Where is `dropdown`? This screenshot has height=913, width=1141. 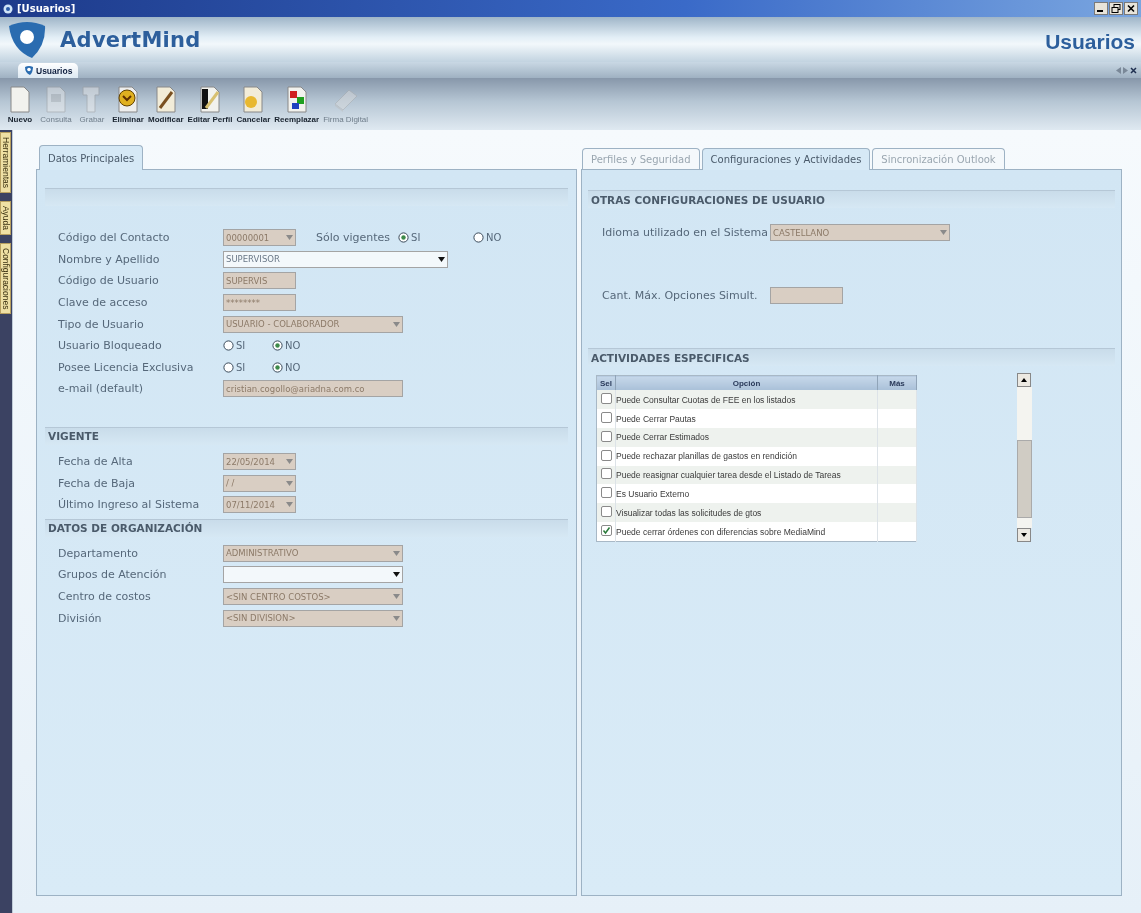 dropdown is located at coordinates (313, 575).